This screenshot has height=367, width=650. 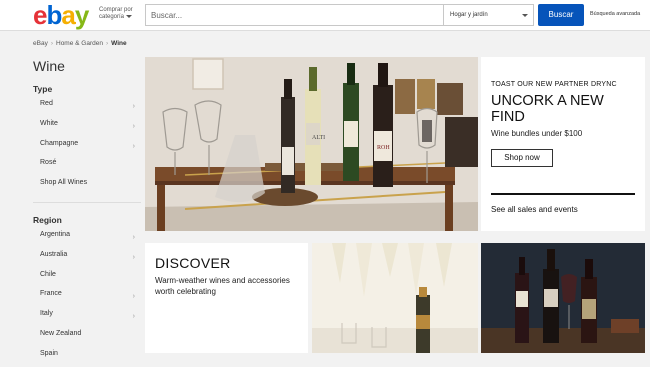 I want to click on sidebar-item-chile: Chile, so click(x=87, y=278).